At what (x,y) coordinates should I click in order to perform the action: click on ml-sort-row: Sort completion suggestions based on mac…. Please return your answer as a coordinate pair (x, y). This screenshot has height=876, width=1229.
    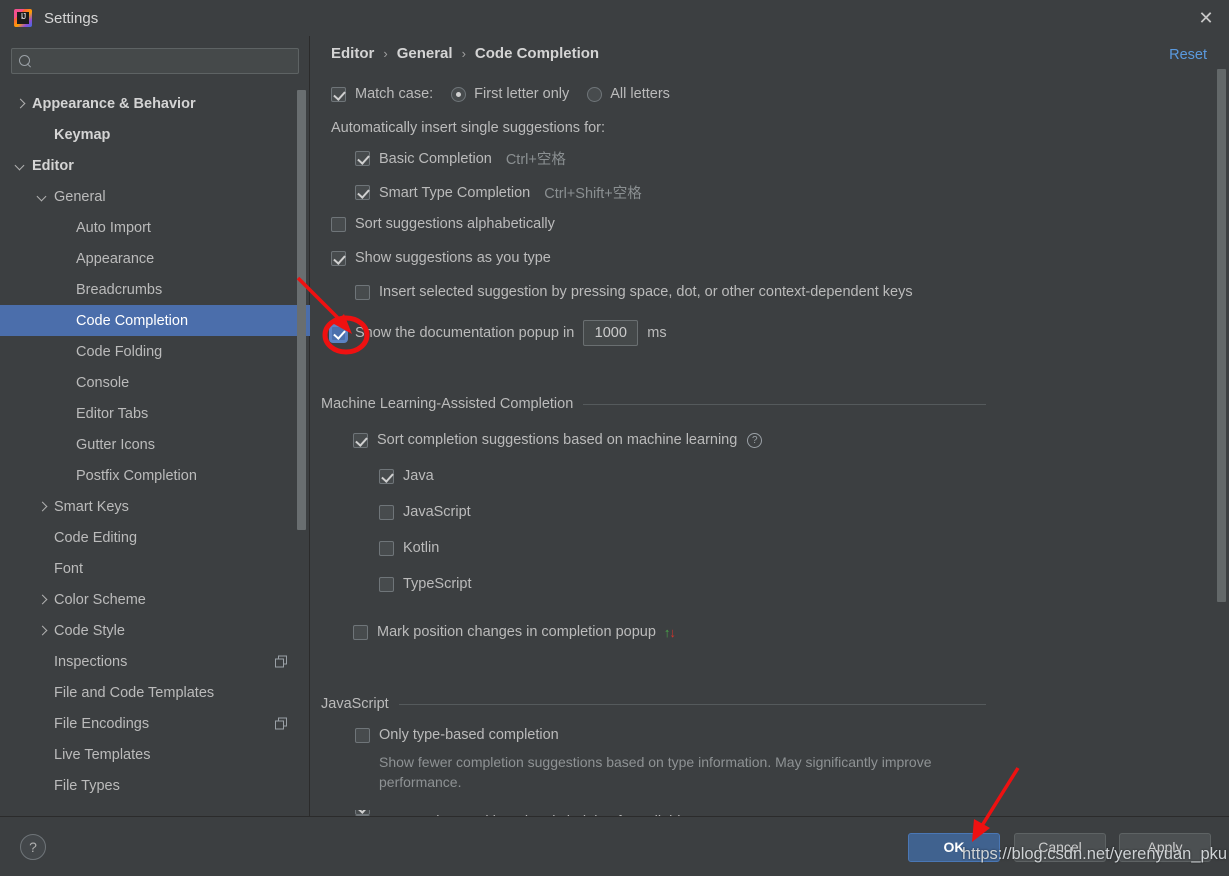
    Looking at the image, I should click on (558, 440).